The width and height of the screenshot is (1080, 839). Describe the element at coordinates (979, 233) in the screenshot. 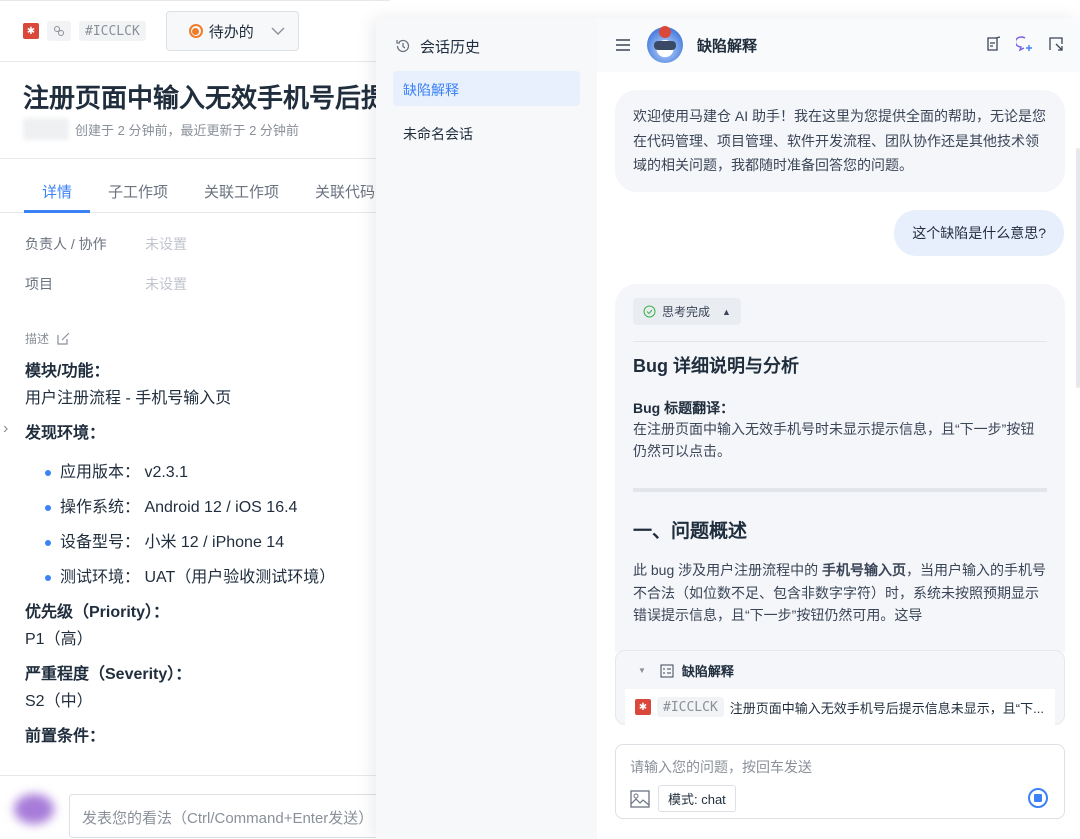

I see `user-message: 这个缺陷是什么意思?` at that location.